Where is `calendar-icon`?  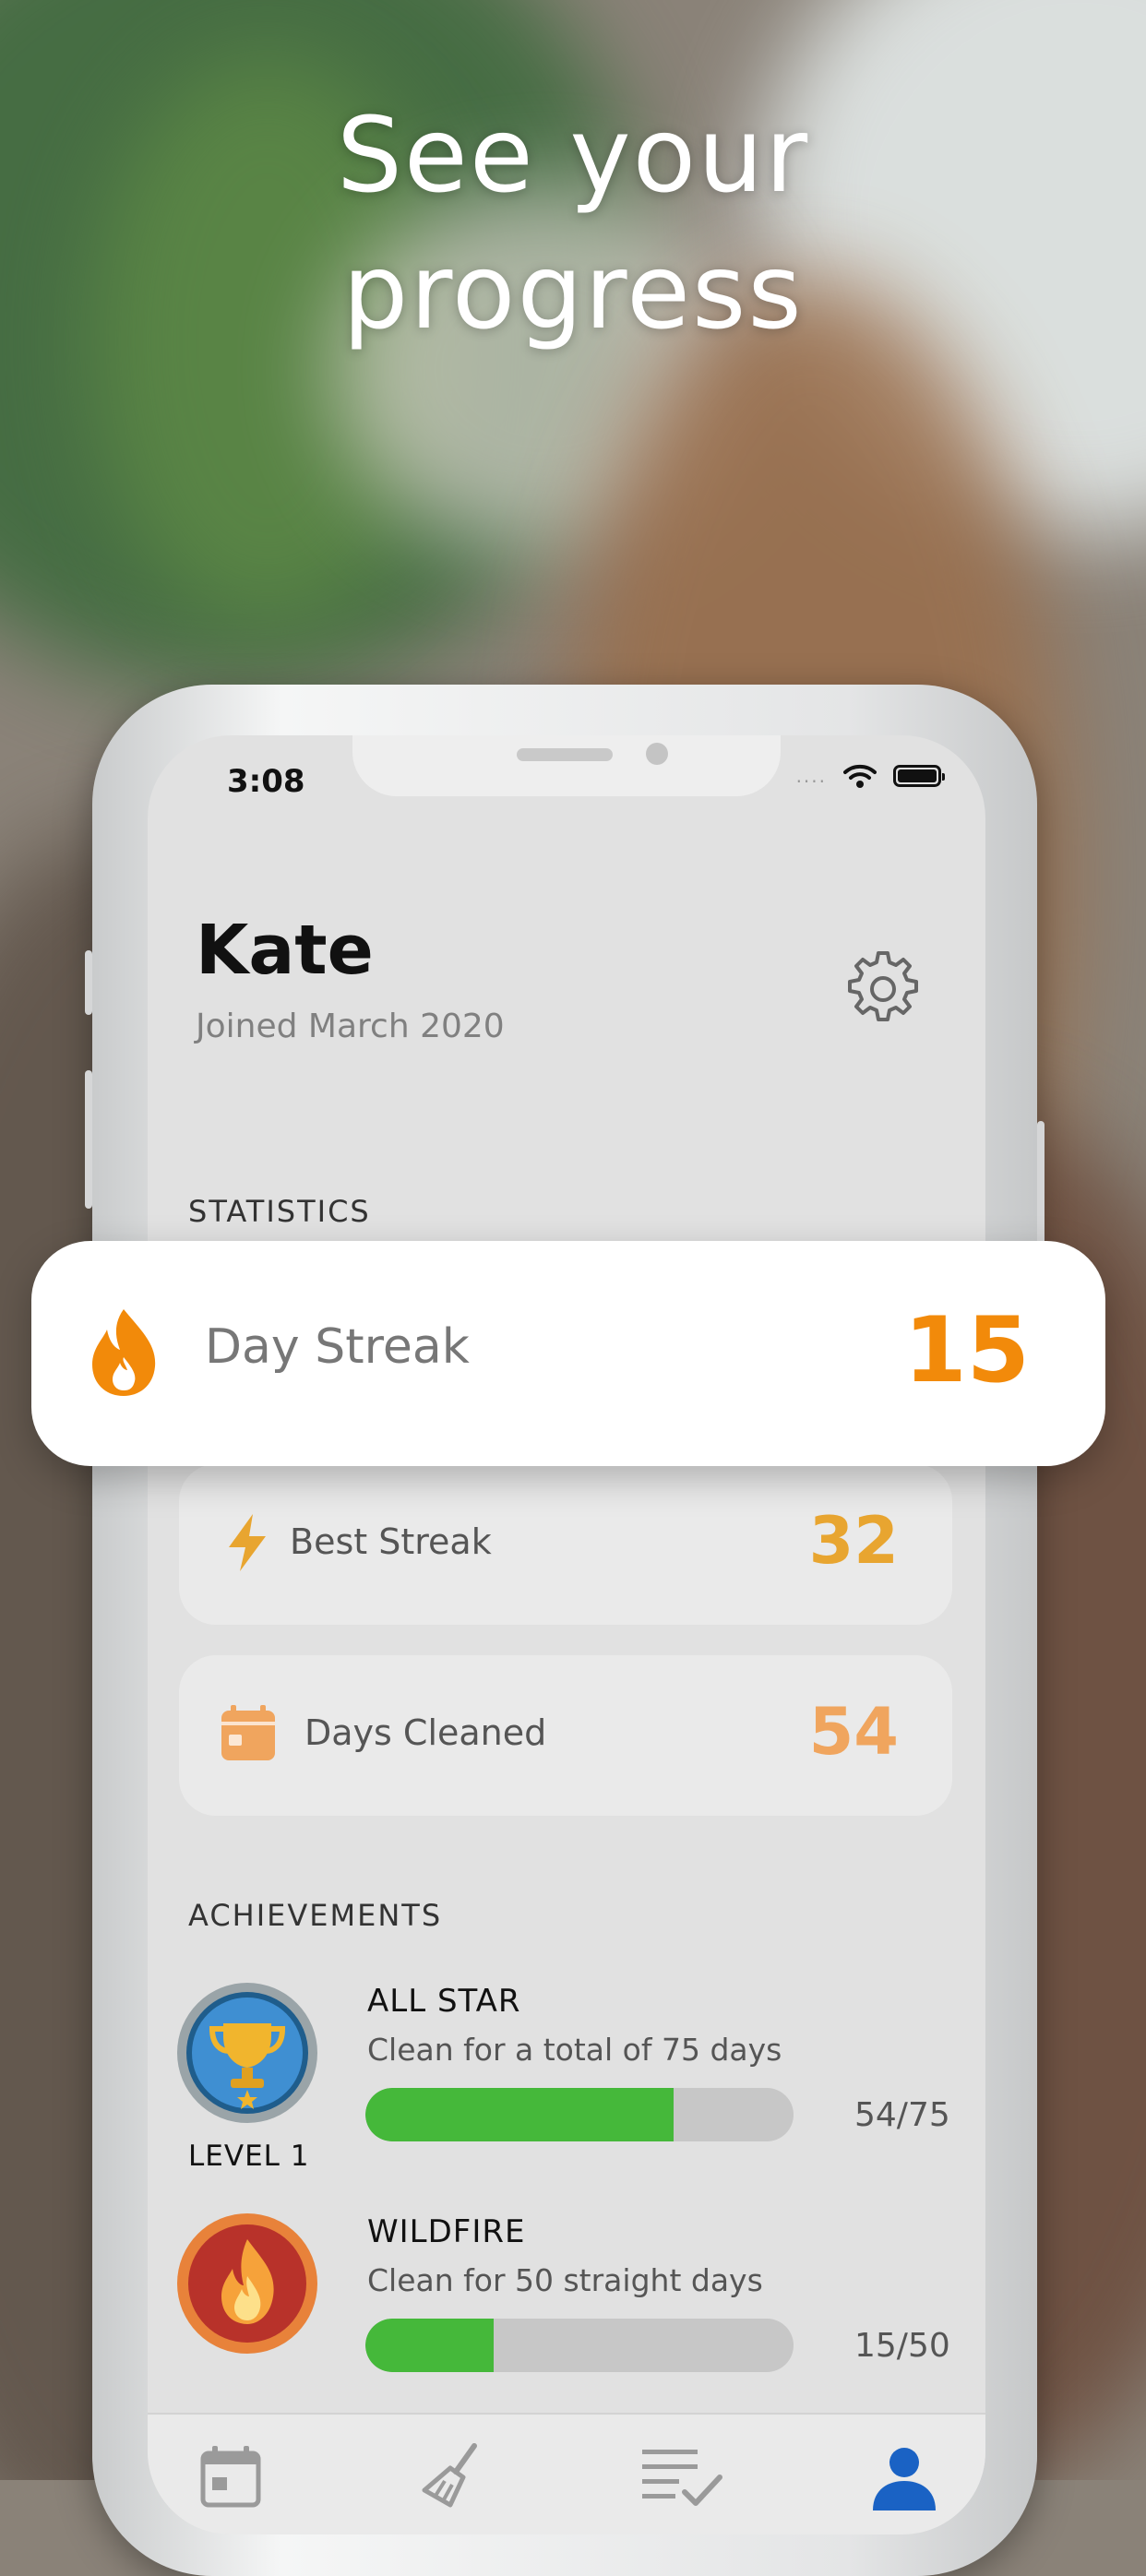 calendar-icon is located at coordinates (248, 1732).